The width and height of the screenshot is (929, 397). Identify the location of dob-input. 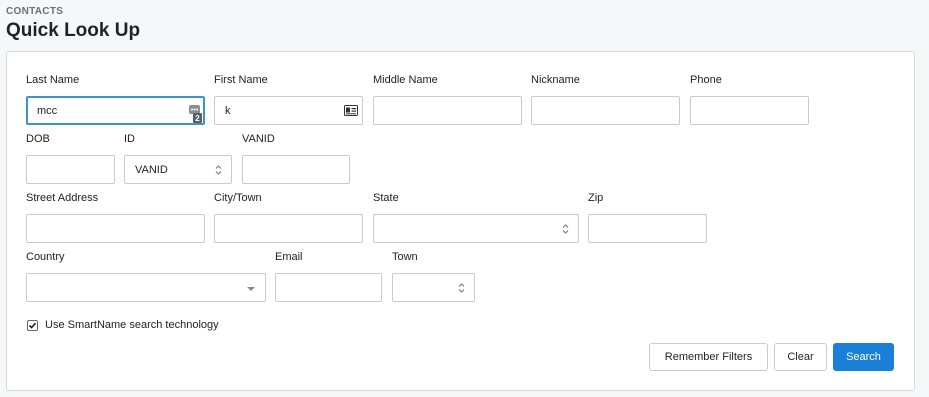
(60, 169).